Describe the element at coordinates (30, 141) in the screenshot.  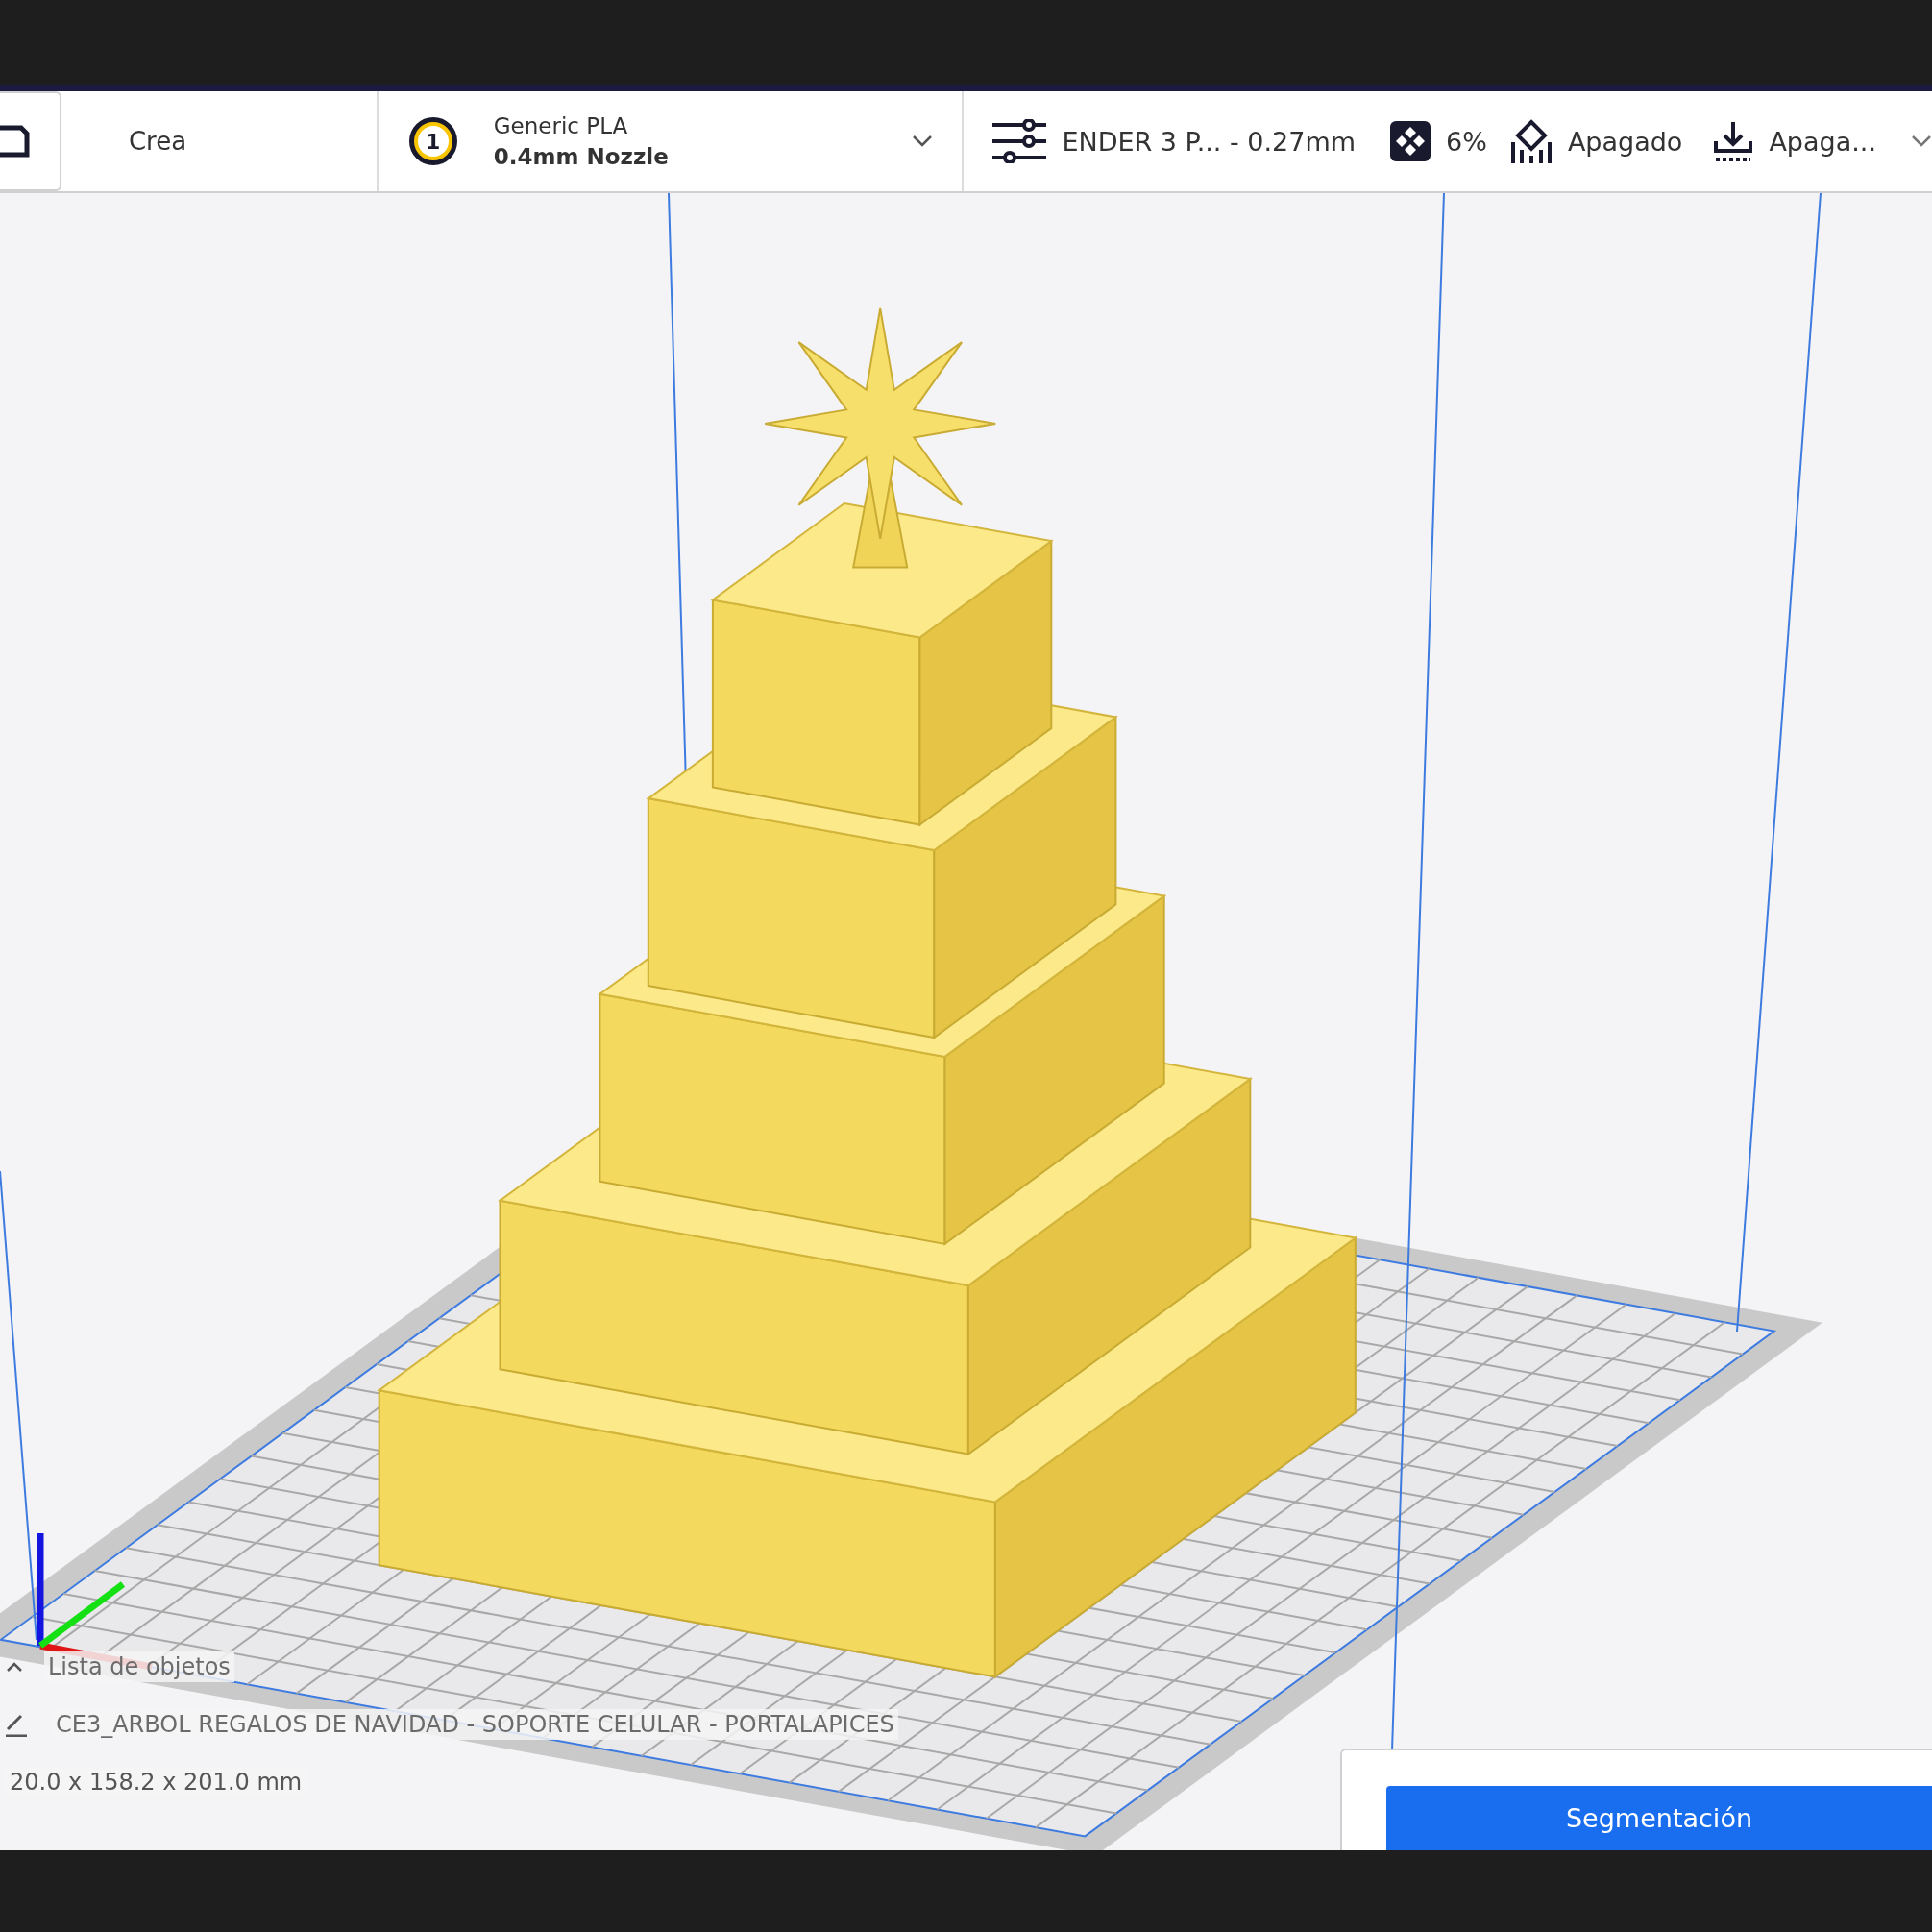
I see `open-file-button` at that location.